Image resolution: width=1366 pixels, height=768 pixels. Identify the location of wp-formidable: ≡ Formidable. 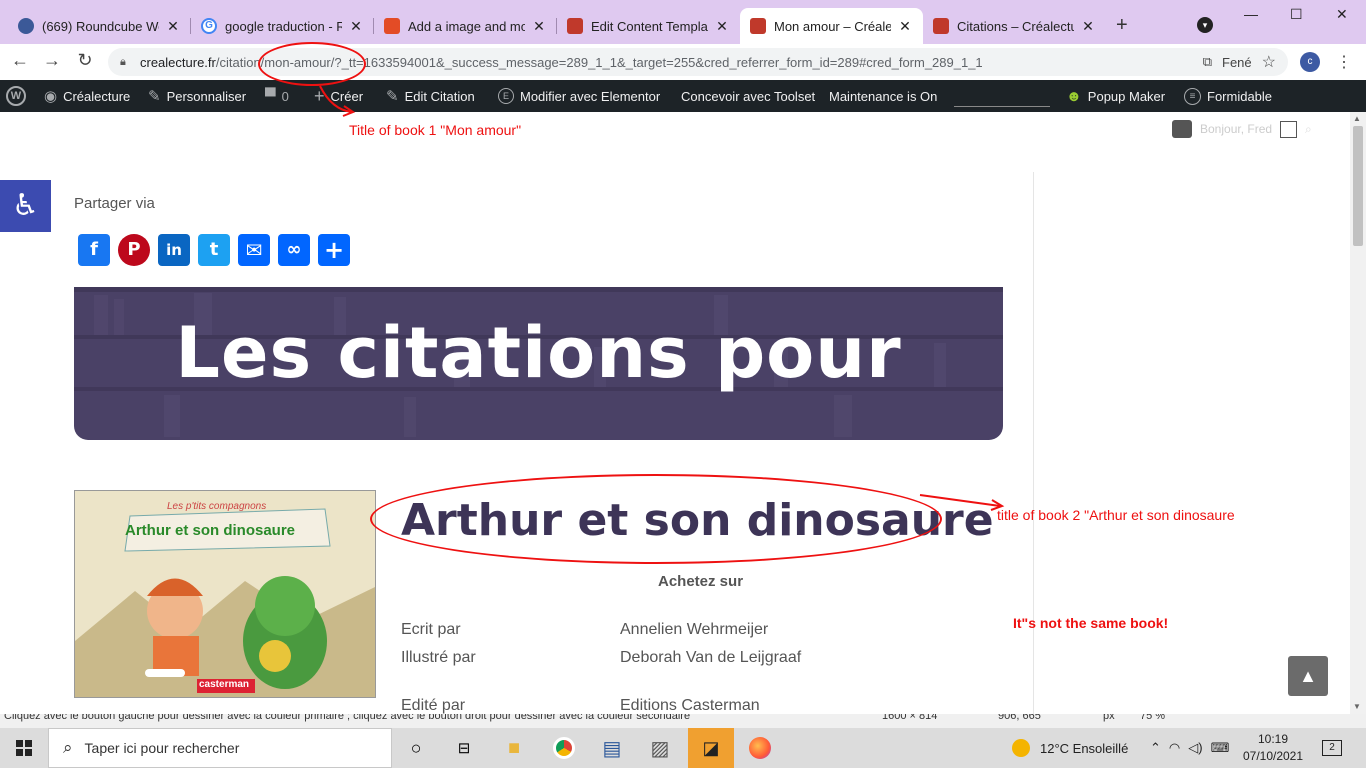
(1228, 96).